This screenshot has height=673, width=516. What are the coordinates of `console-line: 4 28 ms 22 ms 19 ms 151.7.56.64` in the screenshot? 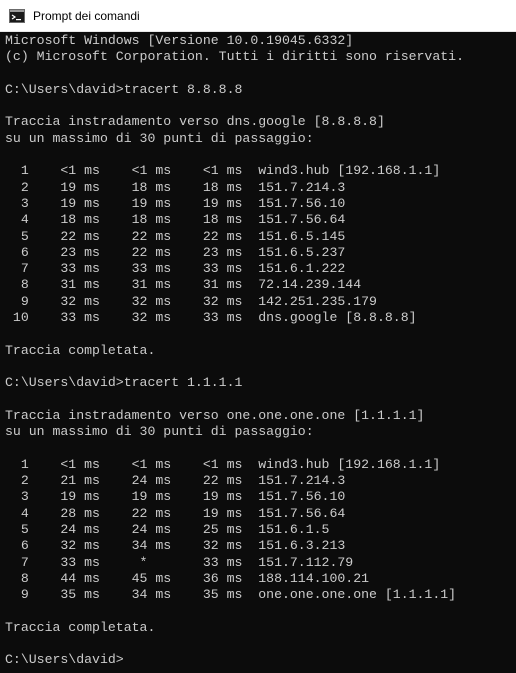 It's located at (175, 513).